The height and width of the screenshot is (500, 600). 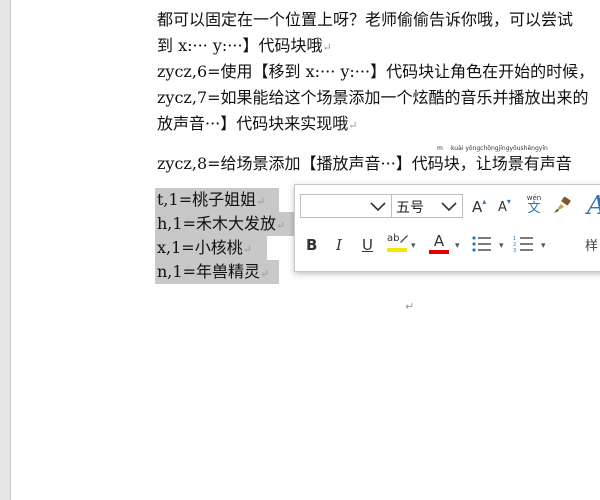 What do you see at coordinates (499, 148) in the screenshot?
I see `phonetic-ruby-text: kuài yǒngchōngjīngyǒushēngyīn` at bounding box center [499, 148].